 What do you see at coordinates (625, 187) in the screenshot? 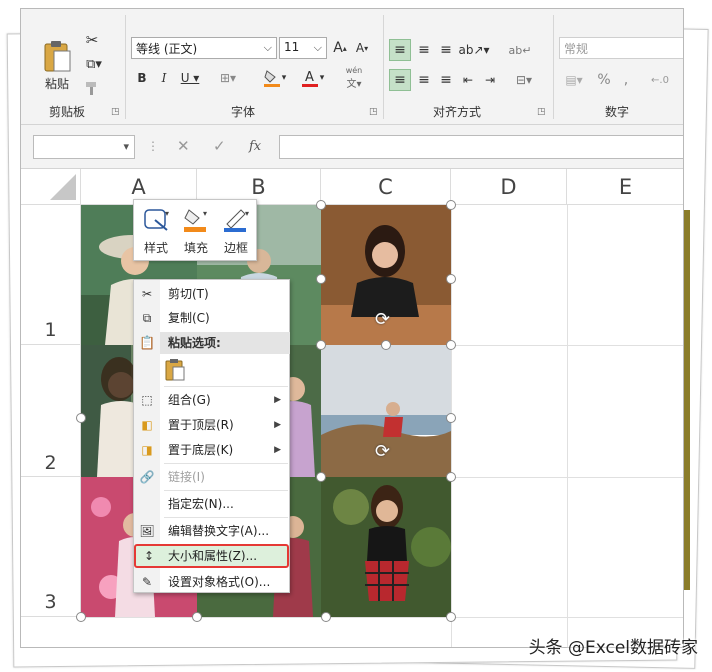
I see `column-header-e: E` at bounding box center [625, 187].